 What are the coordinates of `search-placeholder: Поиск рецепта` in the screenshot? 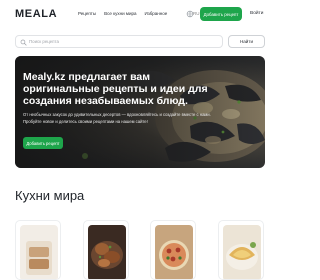 It's located at (44, 41).